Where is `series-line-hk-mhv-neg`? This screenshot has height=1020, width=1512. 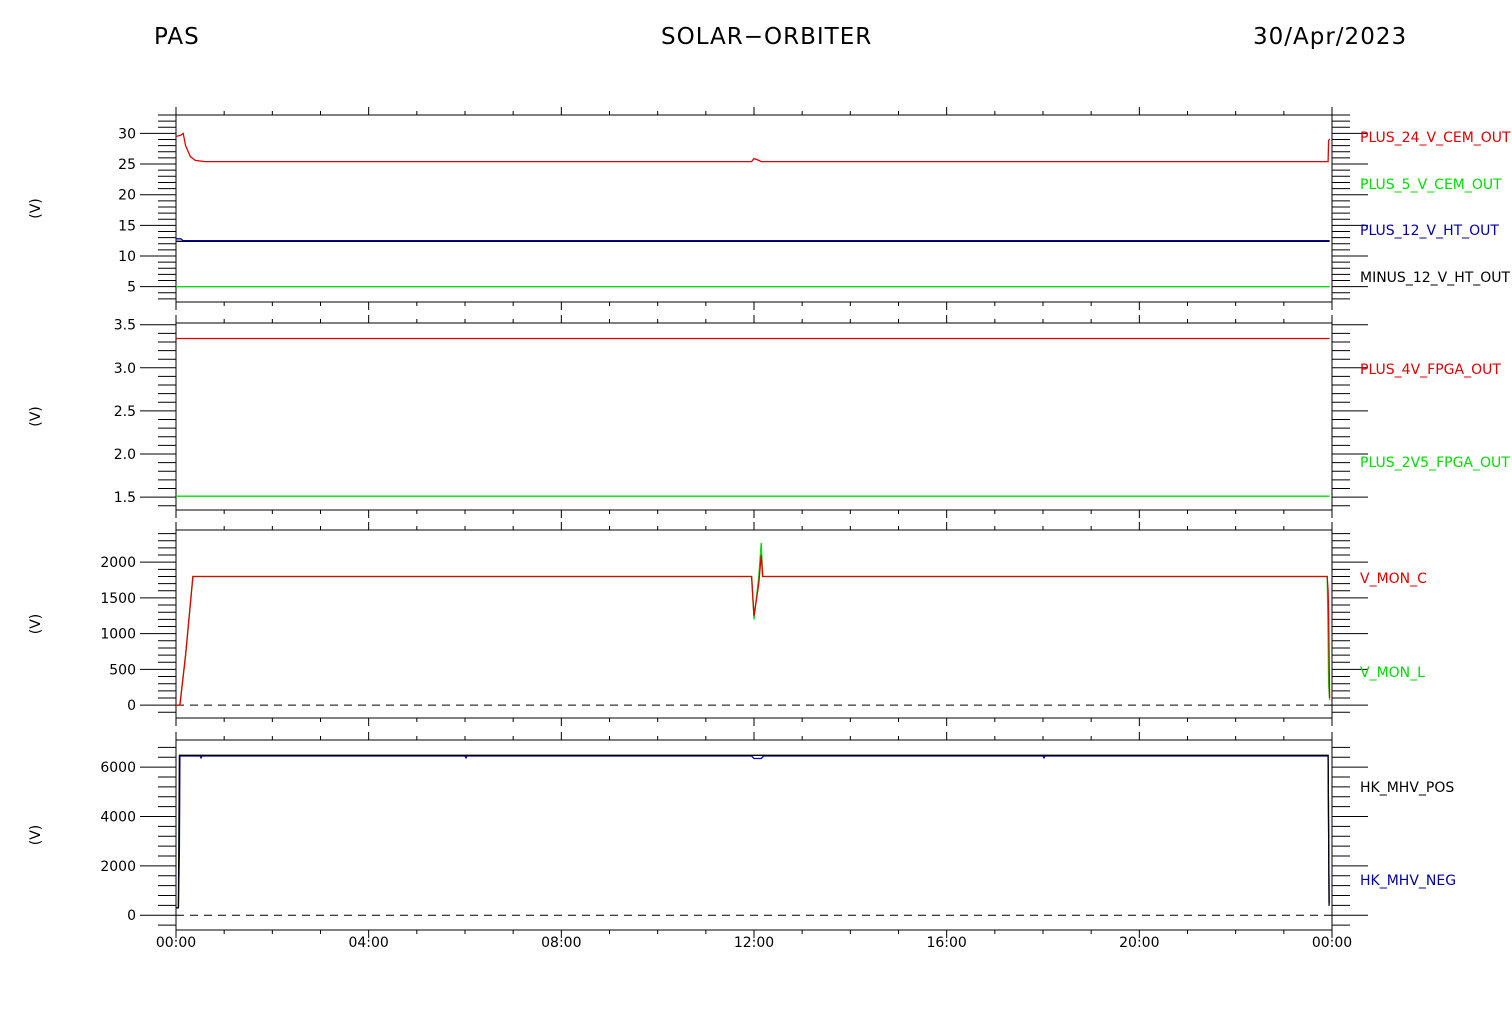 series-line-hk-mhv-neg is located at coordinates (753, 832).